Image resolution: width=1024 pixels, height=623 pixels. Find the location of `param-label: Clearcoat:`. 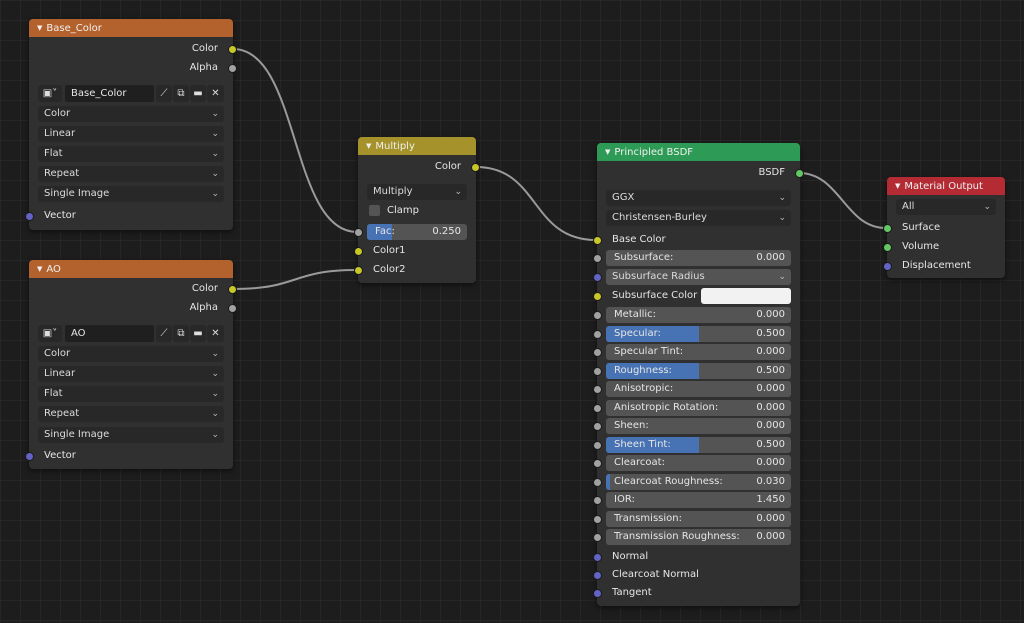

param-label: Clearcoat: is located at coordinates (639, 462).